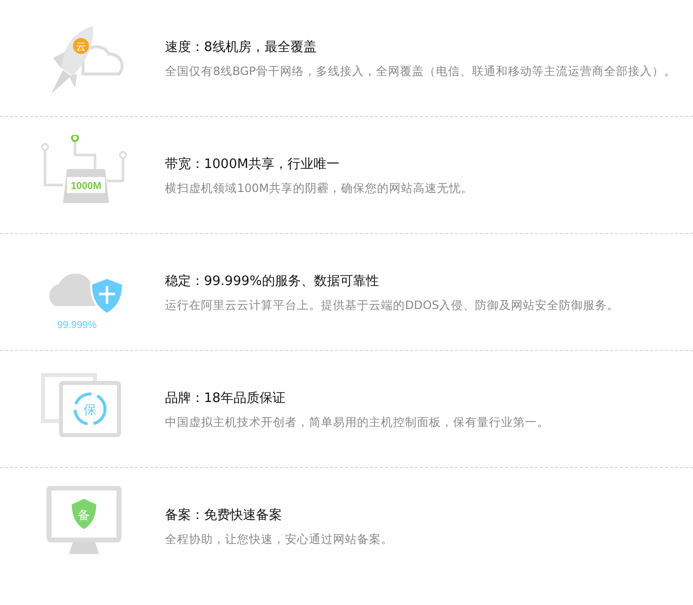  Describe the element at coordinates (420, 71) in the screenshot. I see `feature-description: 全国仅有8线BGP骨干网络，多线接入，全网覆盖（电信、联通和移动等主流运营商全部接入）。` at that location.